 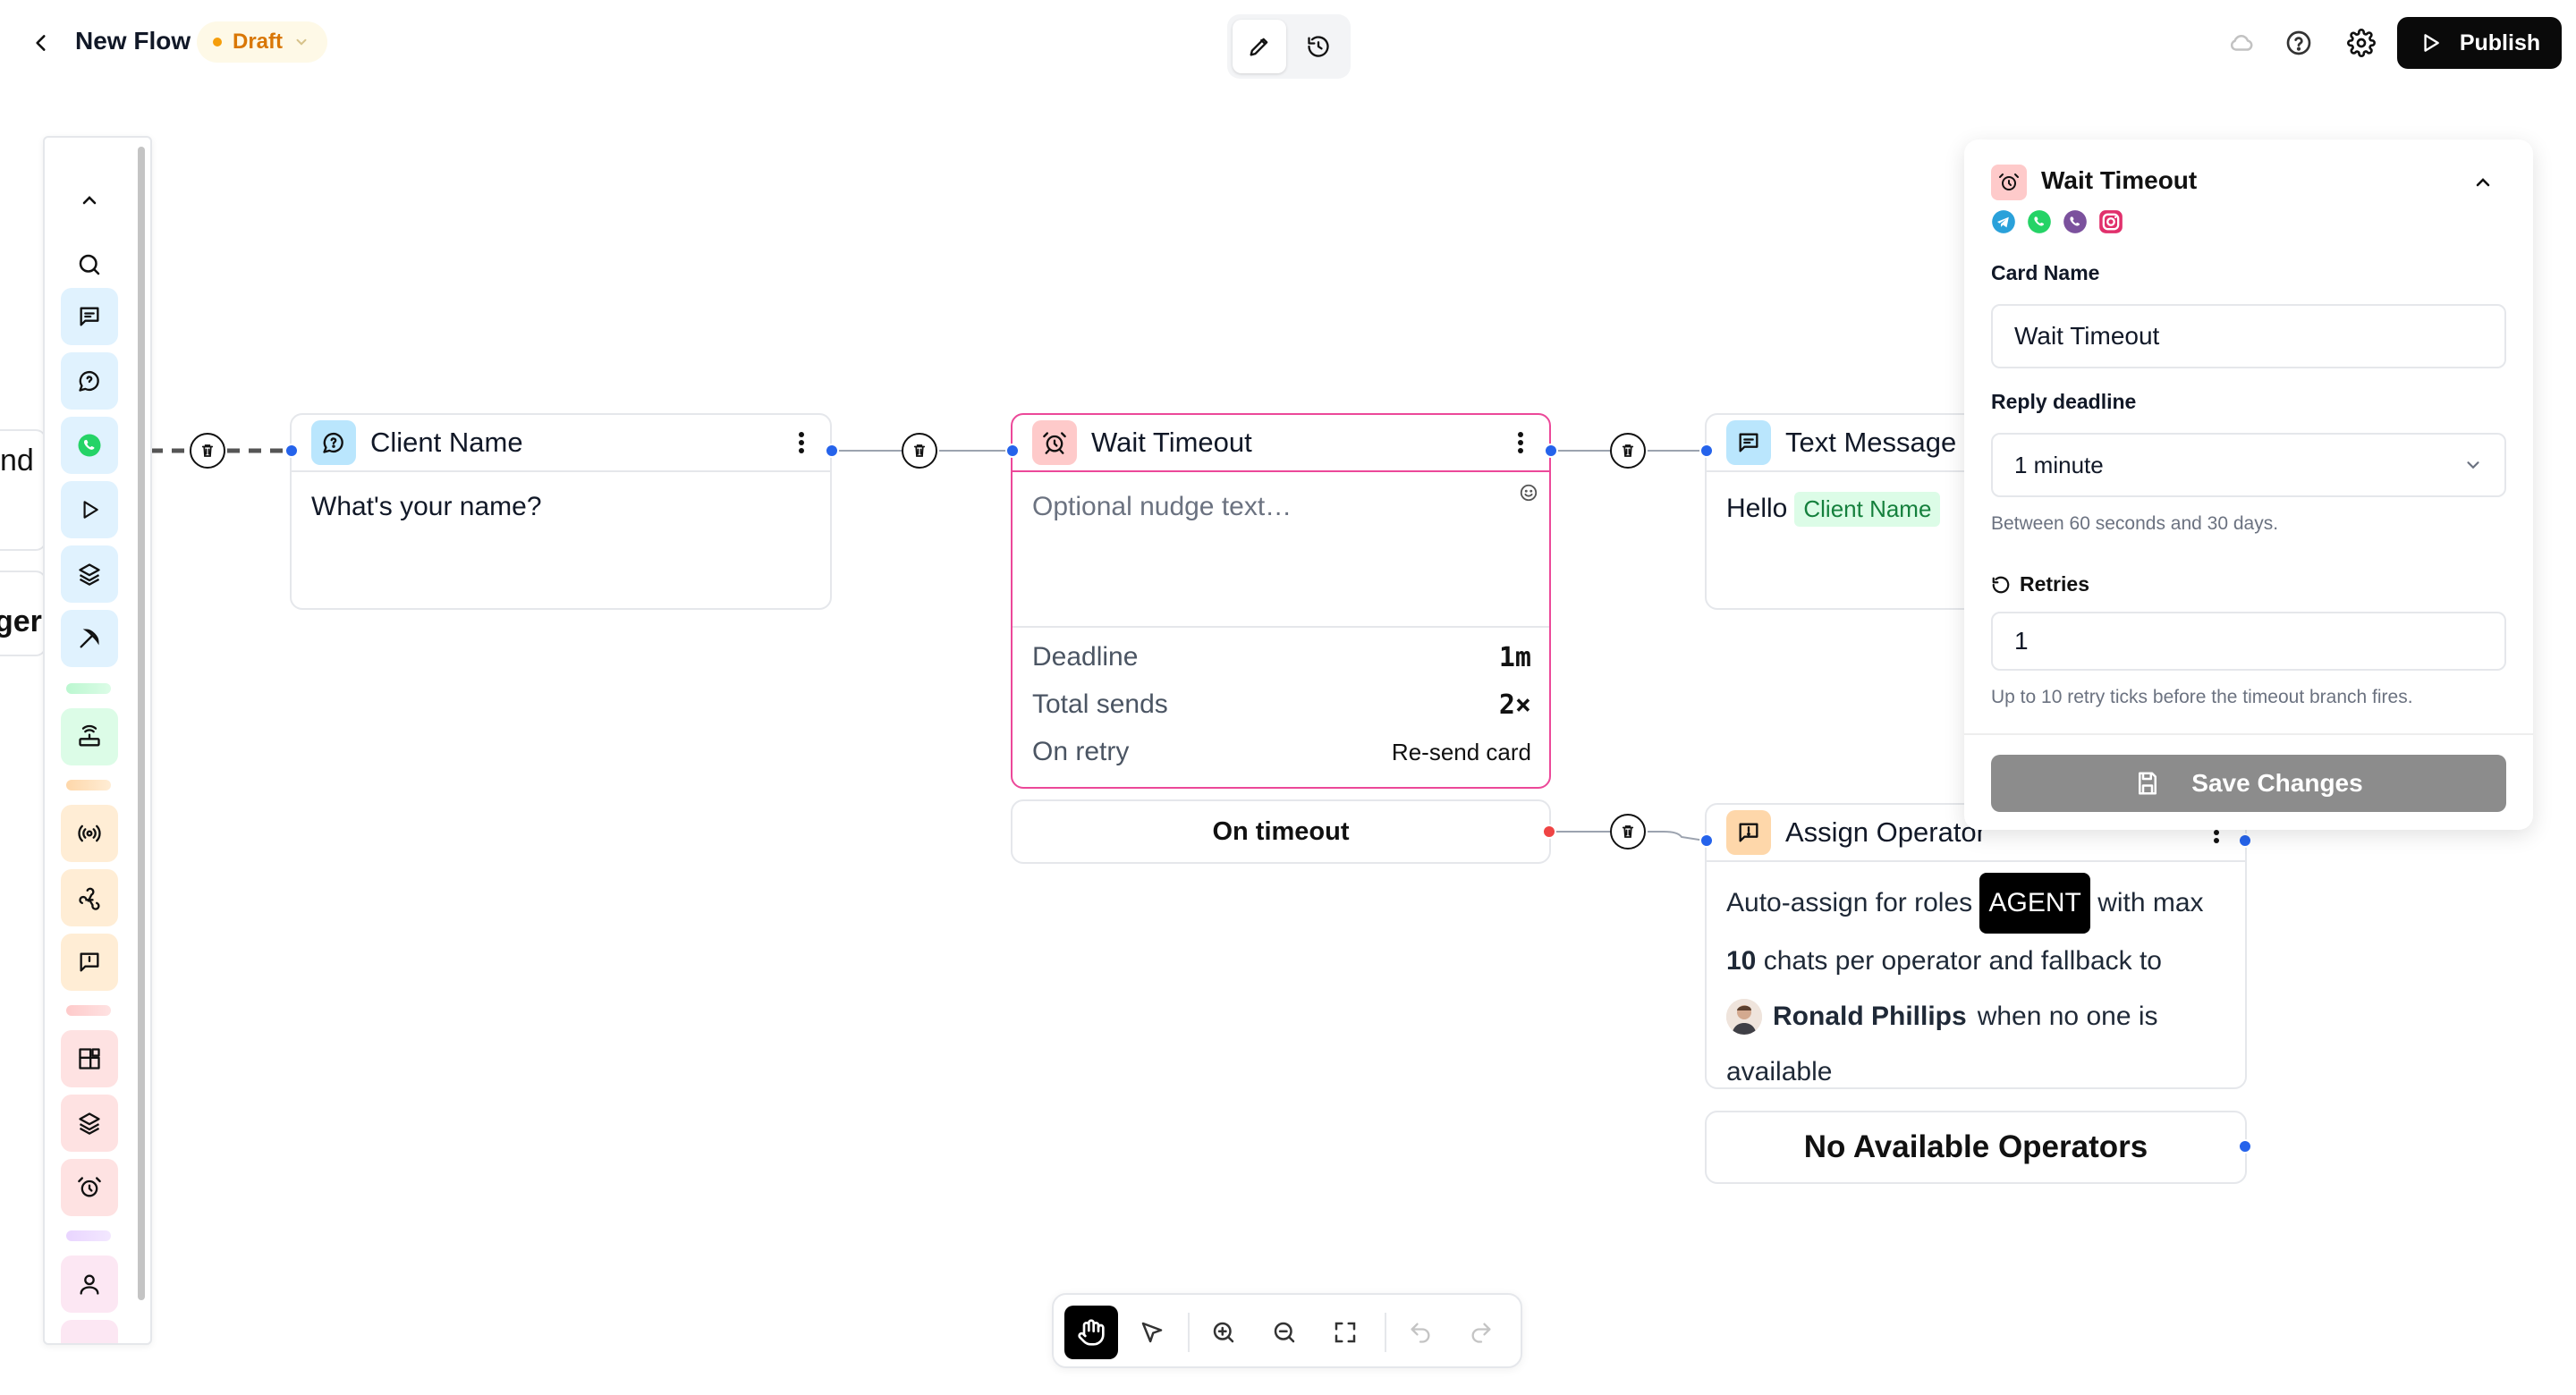 I want to click on palette-wait-timeout, so click(x=89, y=1187).